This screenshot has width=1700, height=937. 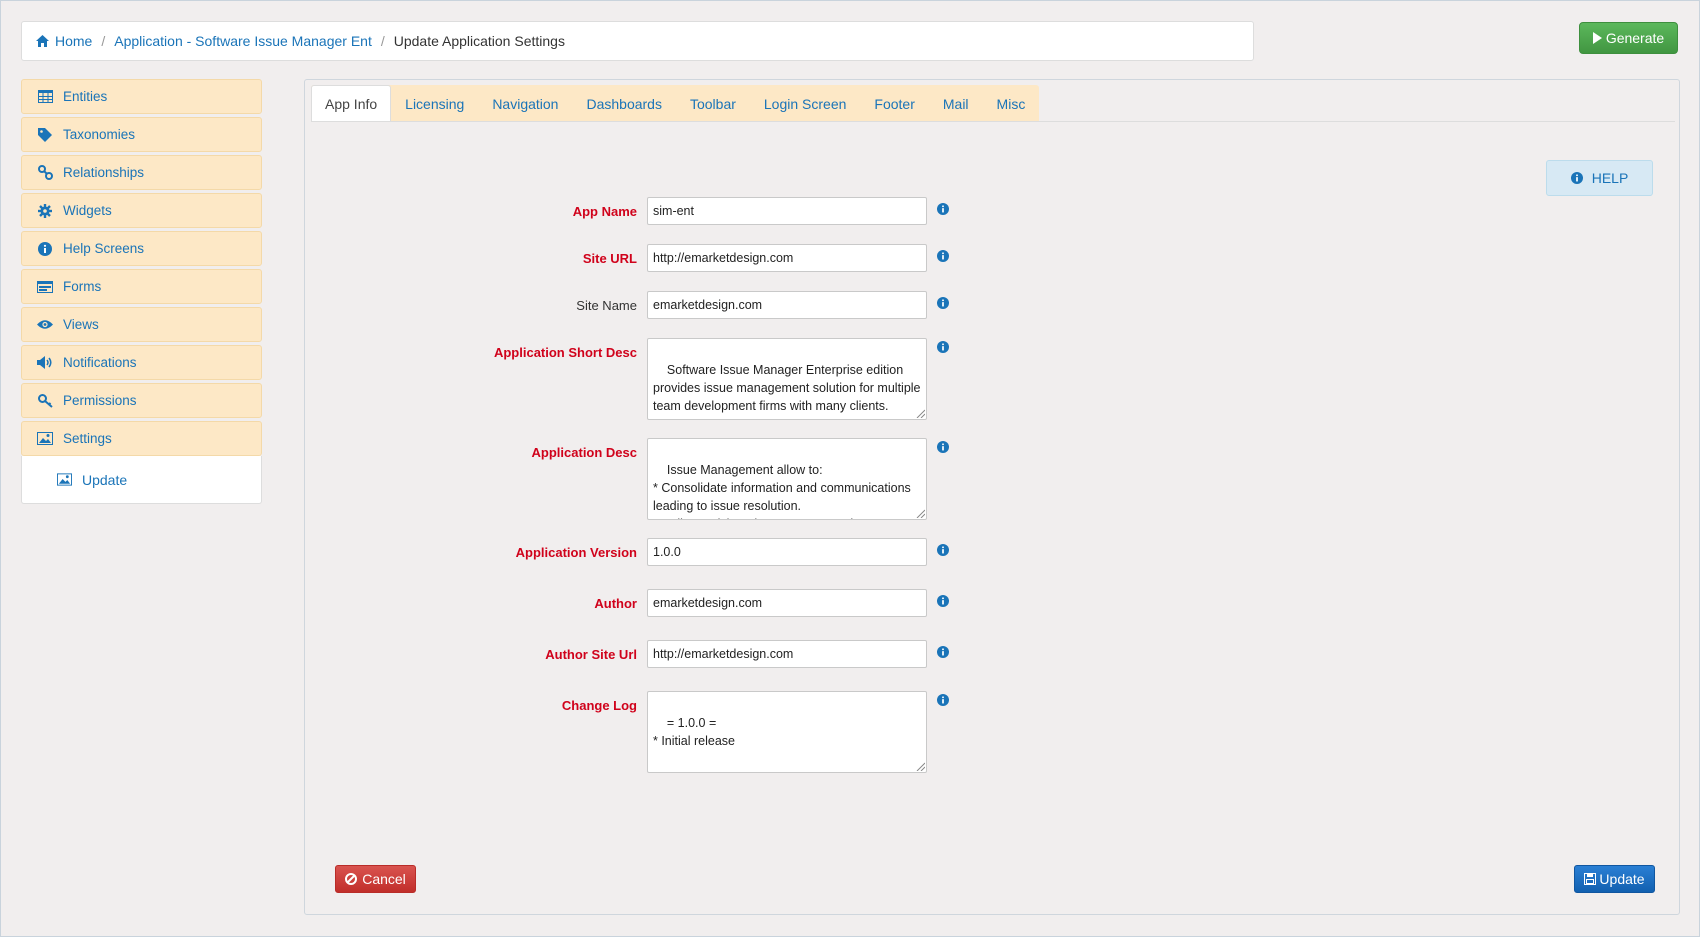 I want to click on sidebar-item-label: Help Screens, so click(x=104, y=248).